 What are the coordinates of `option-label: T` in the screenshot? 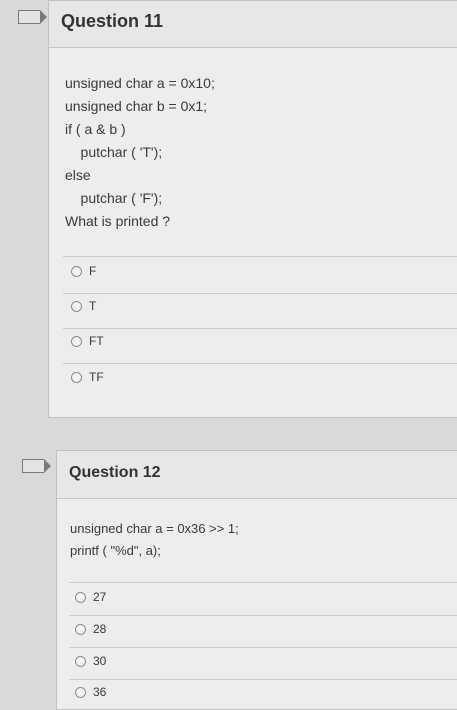 It's located at (93, 306).